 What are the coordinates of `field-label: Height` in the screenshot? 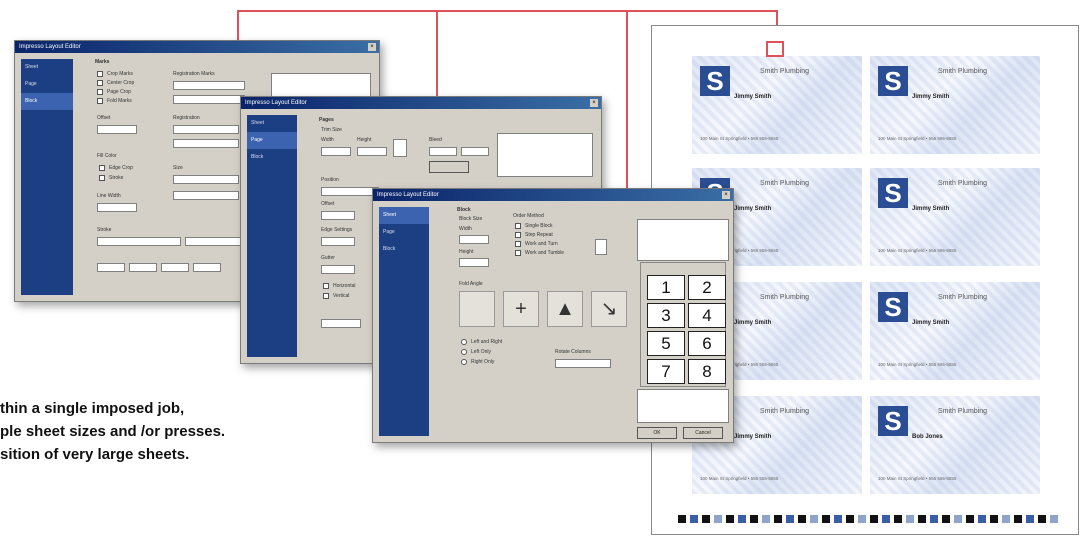 It's located at (466, 252).